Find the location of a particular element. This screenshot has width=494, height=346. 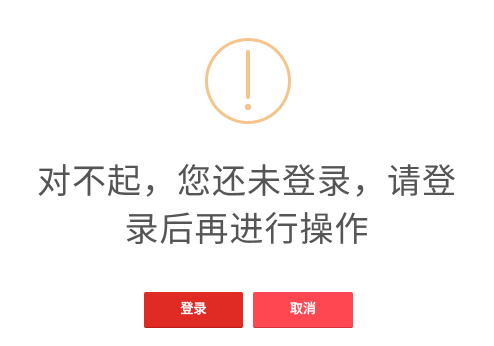

cancel-button: 取消 is located at coordinates (303, 309).